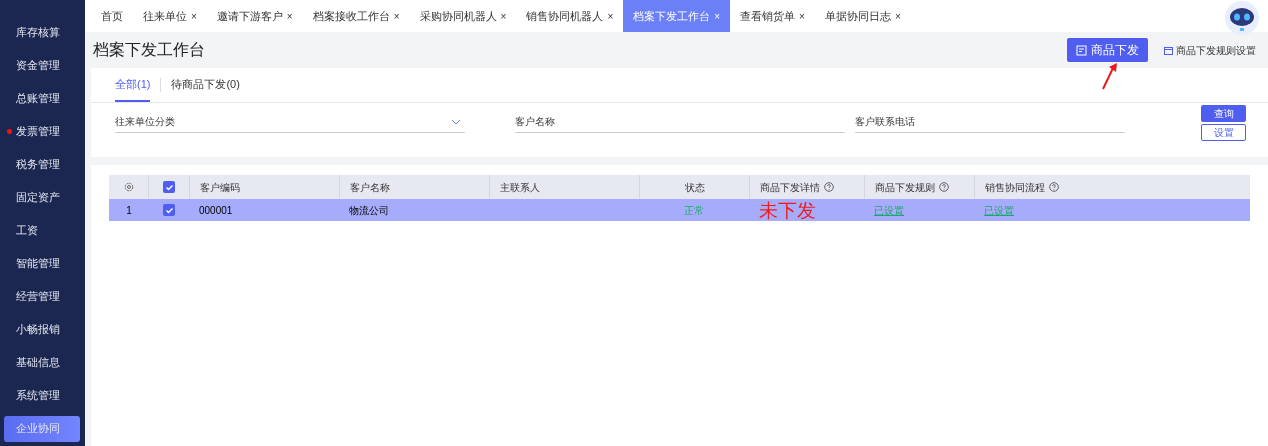 The height and width of the screenshot is (446, 1268). Describe the element at coordinates (679, 210) in the screenshot. I see `table-row: 1 000001 物流公司 正常 未下发 已设置 已设置` at that location.